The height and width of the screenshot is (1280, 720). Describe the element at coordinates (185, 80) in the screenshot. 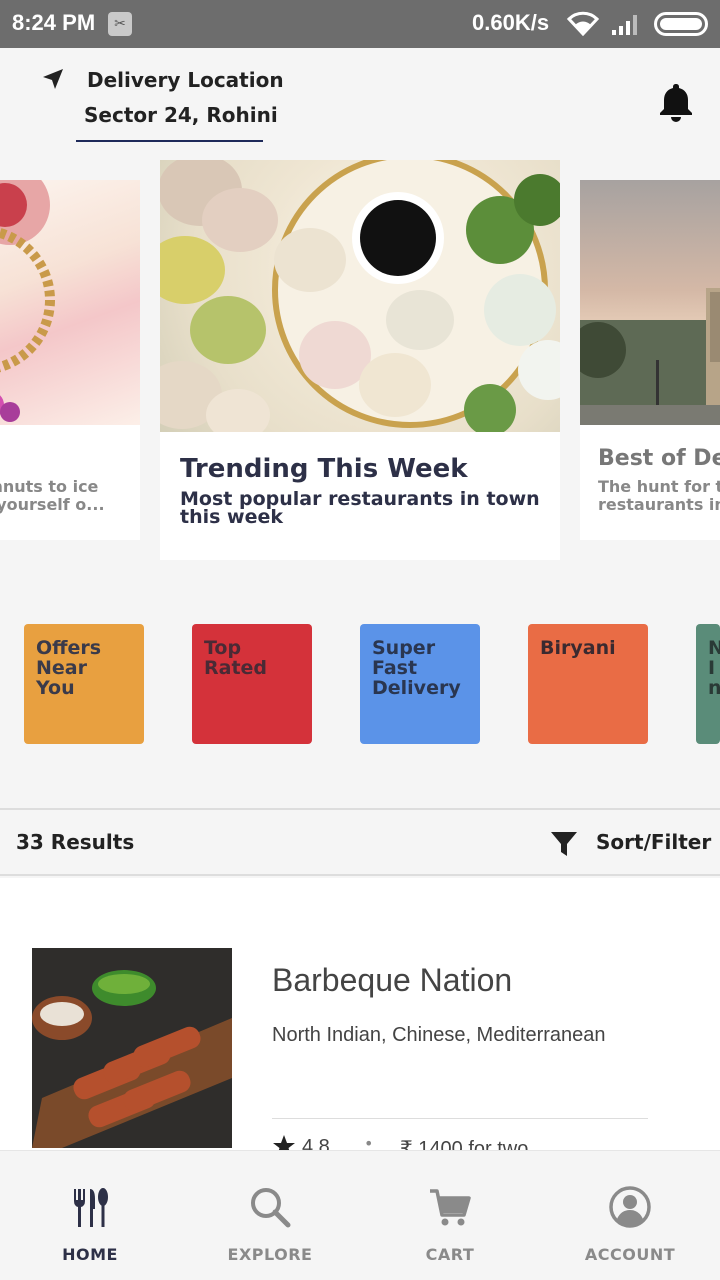

I see `delivery-location-label: Delivery Location` at that location.